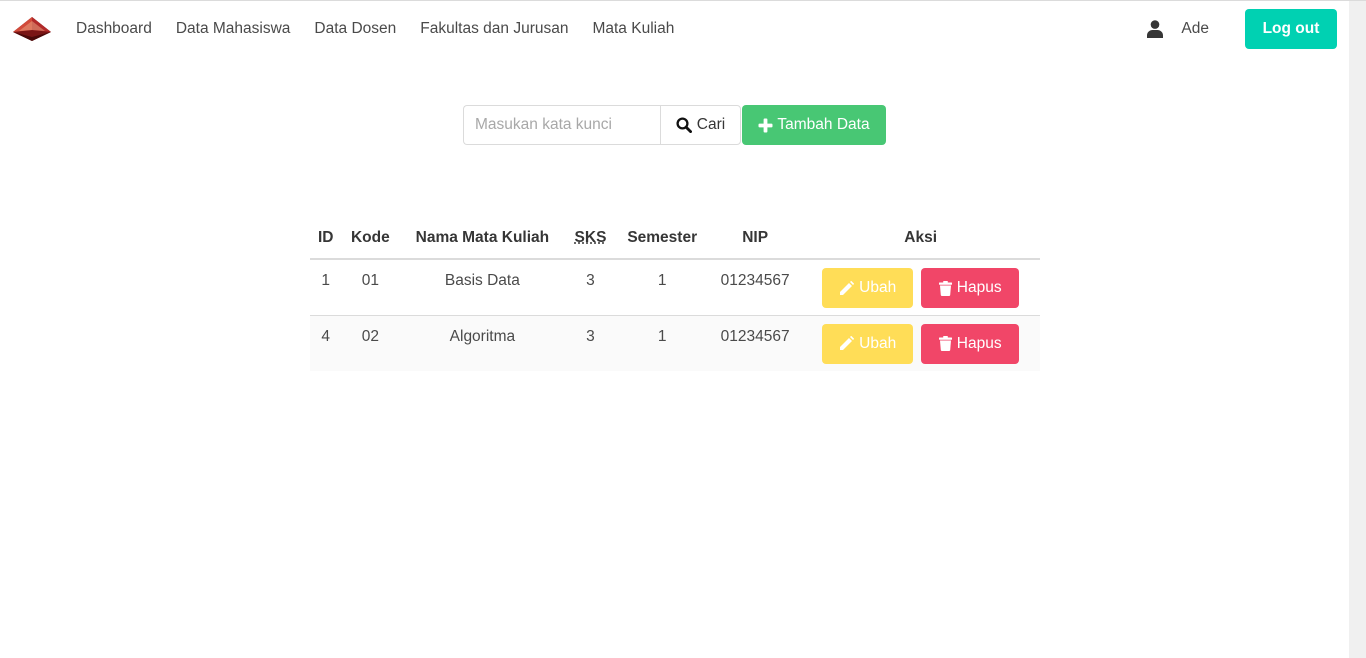 Image resolution: width=1366 pixels, height=658 pixels. What do you see at coordinates (1155, 29) in the screenshot?
I see `user-icon` at bounding box center [1155, 29].